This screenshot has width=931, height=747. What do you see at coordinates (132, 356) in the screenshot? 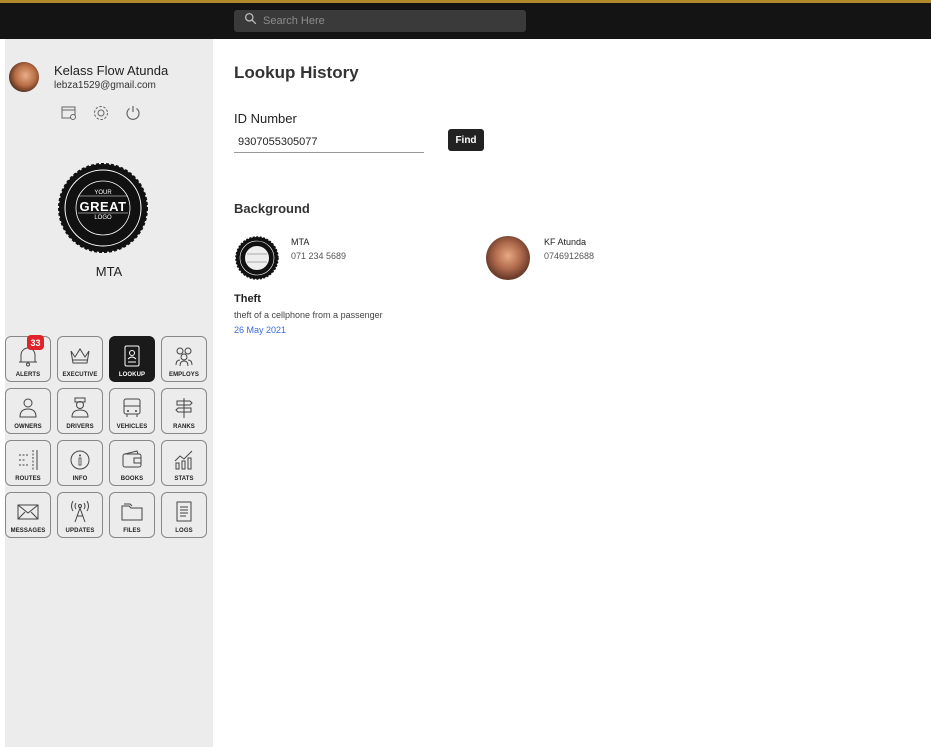
I see `id-card-icon` at bounding box center [132, 356].